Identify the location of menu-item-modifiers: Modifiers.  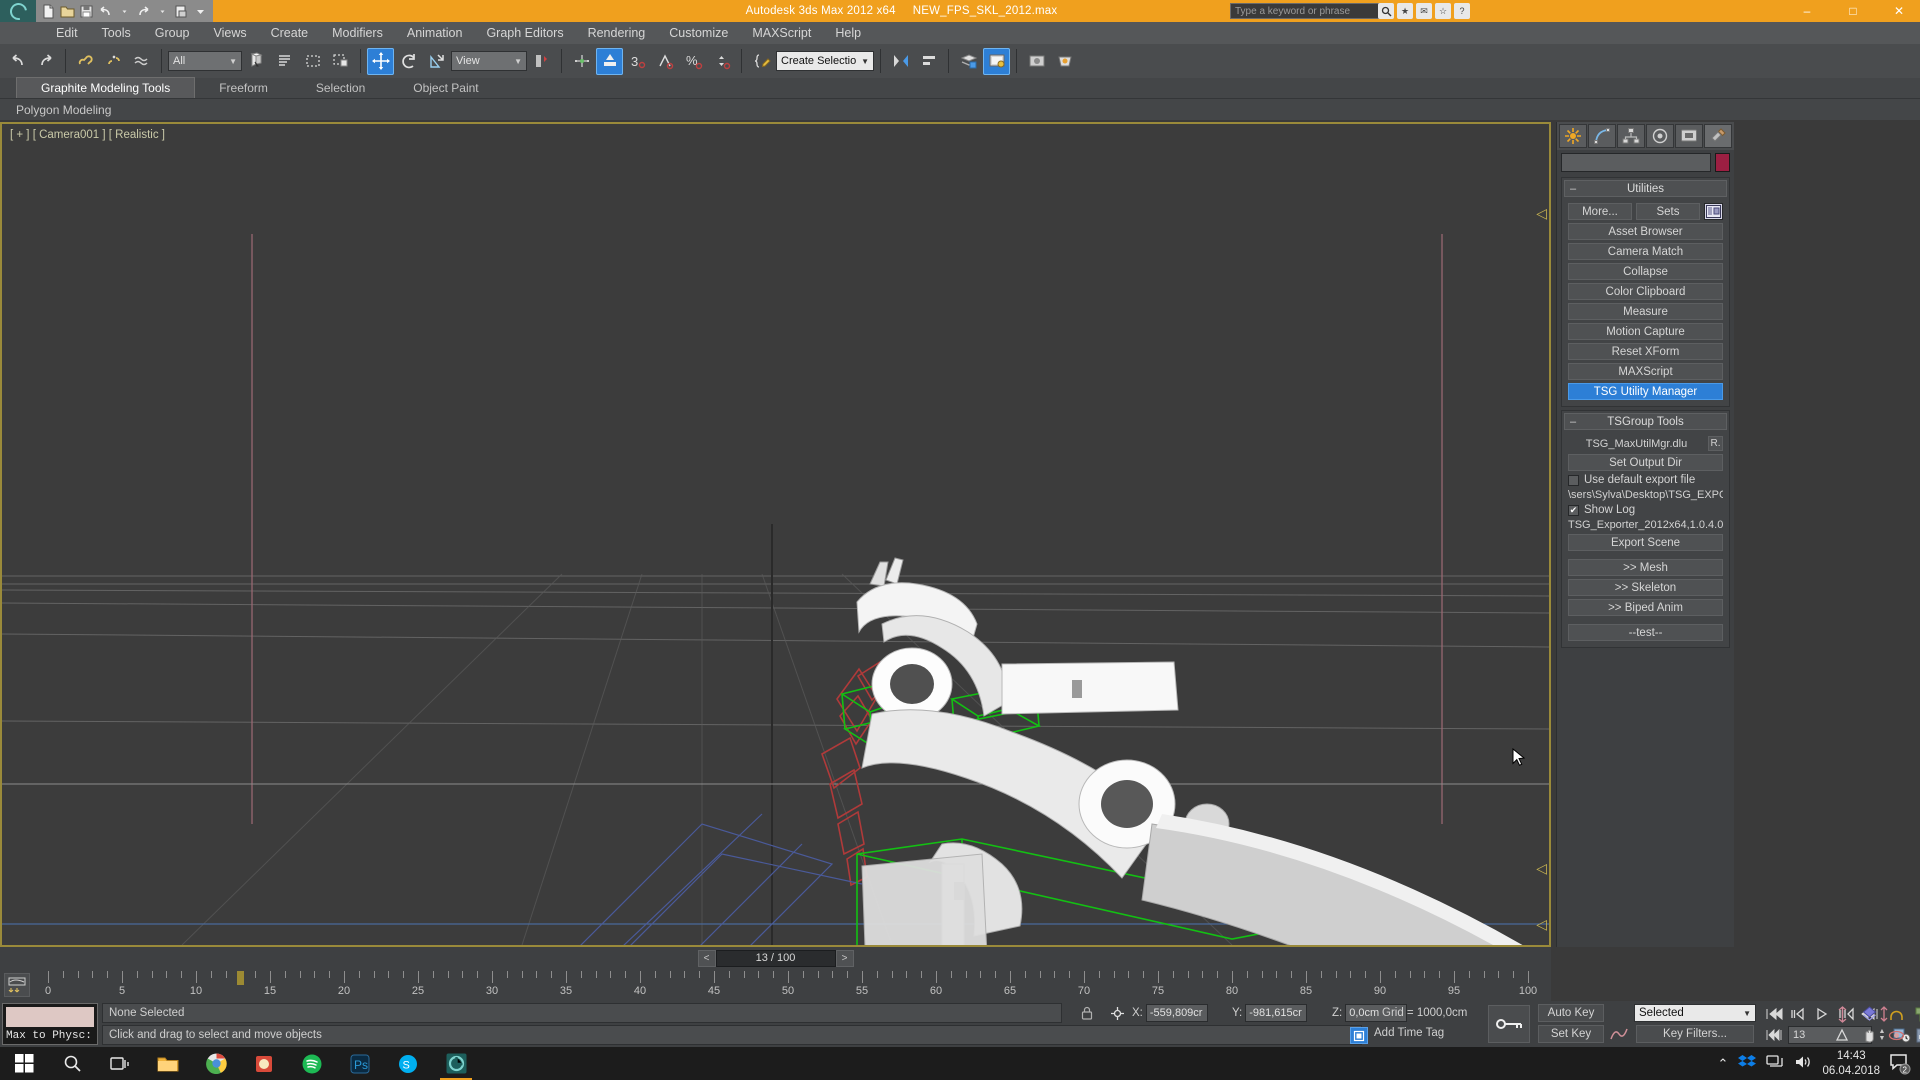
(357, 33).